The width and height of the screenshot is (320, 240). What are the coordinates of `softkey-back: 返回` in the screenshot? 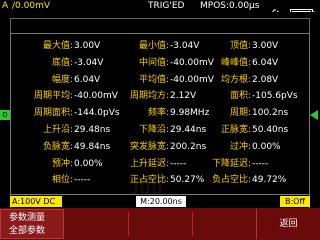 It's located at (288, 224).